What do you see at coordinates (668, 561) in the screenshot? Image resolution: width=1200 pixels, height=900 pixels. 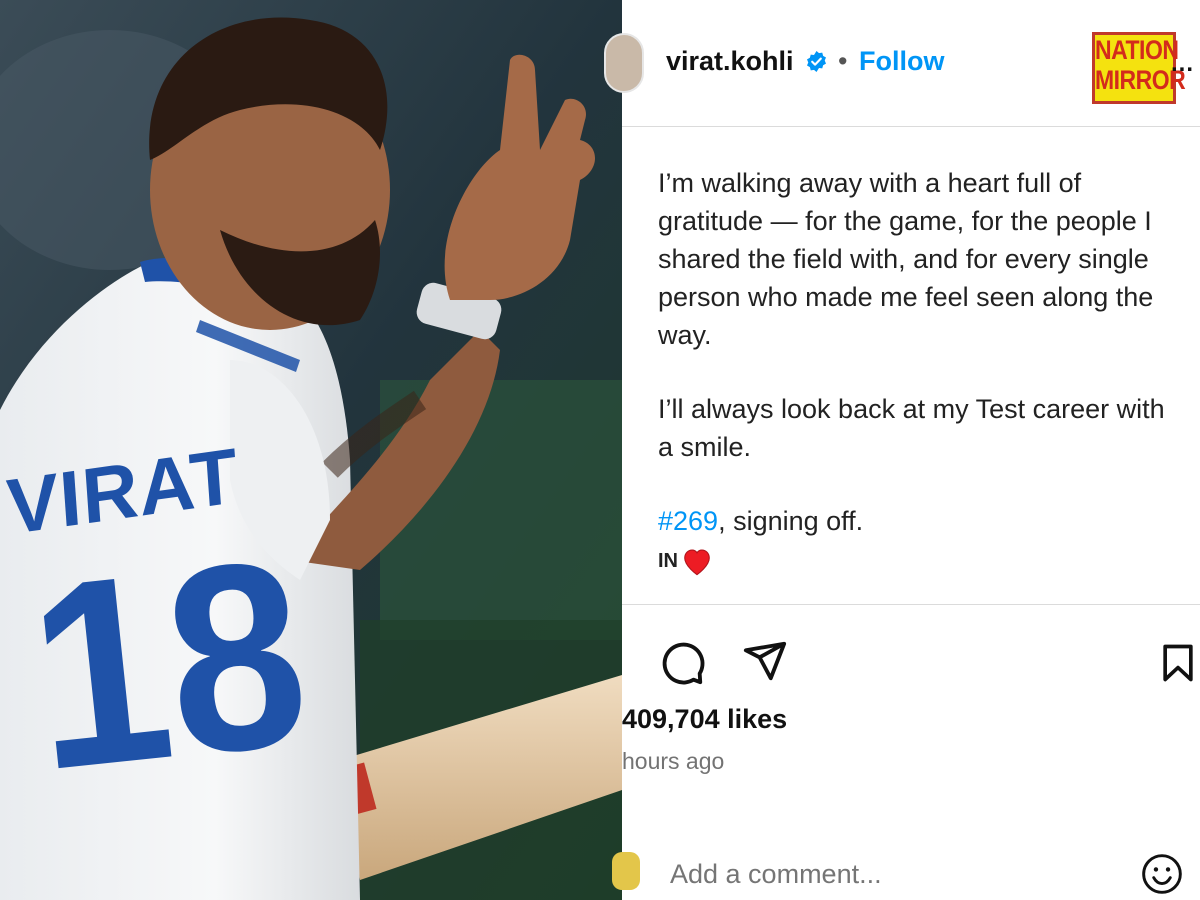 I see `country-flag-text: IN` at bounding box center [668, 561].